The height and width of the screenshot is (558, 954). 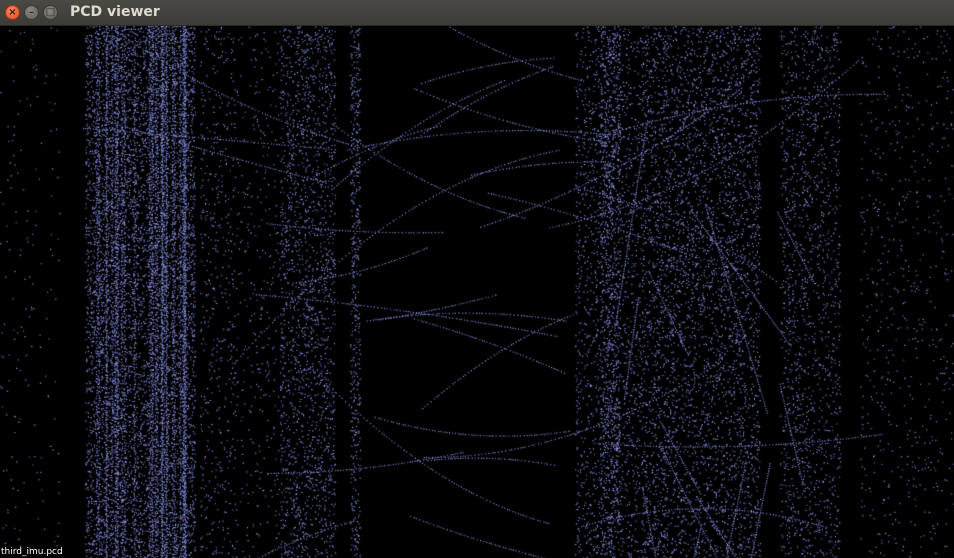 What do you see at coordinates (12, 12) in the screenshot?
I see `close-icon: ×` at bounding box center [12, 12].